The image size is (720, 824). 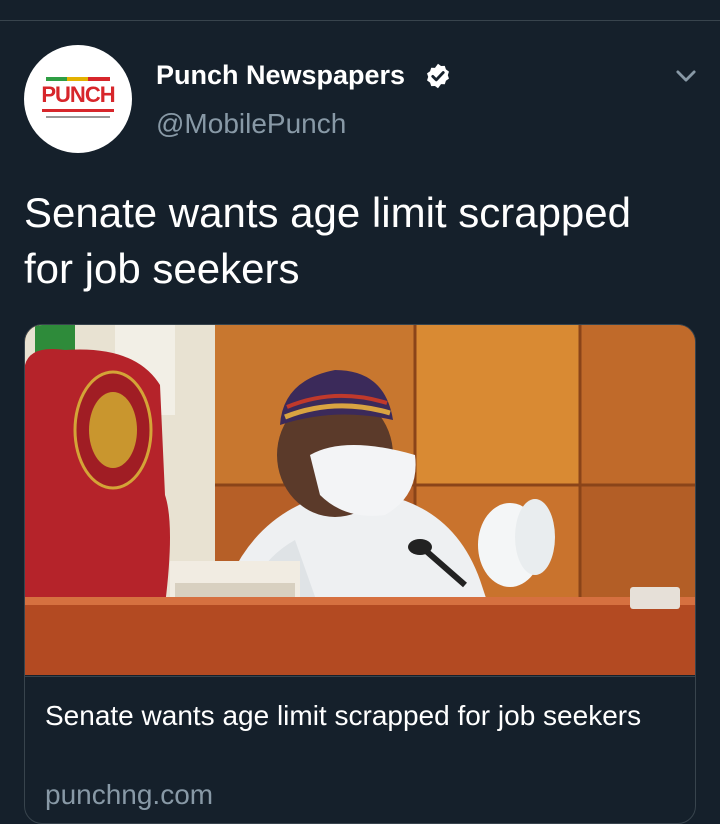 What do you see at coordinates (438, 76) in the screenshot?
I see `verified-badge-icon` at bounding box center [438, 76].